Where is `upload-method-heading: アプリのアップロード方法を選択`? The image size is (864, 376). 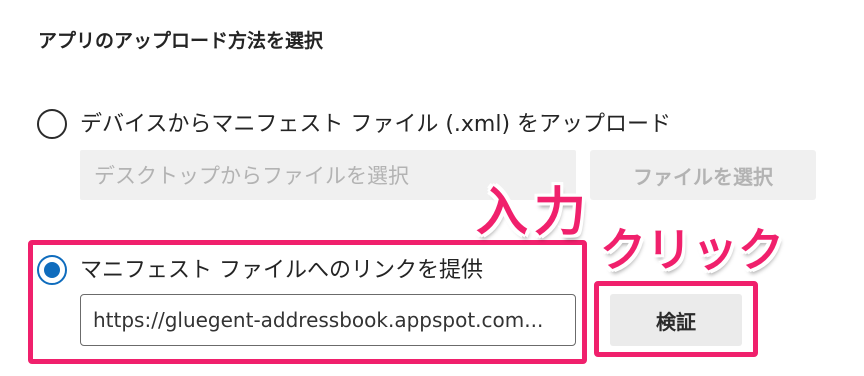
upload-method-heading: アプリのアップロード方法を選択 is located at coordinates (181, 41).